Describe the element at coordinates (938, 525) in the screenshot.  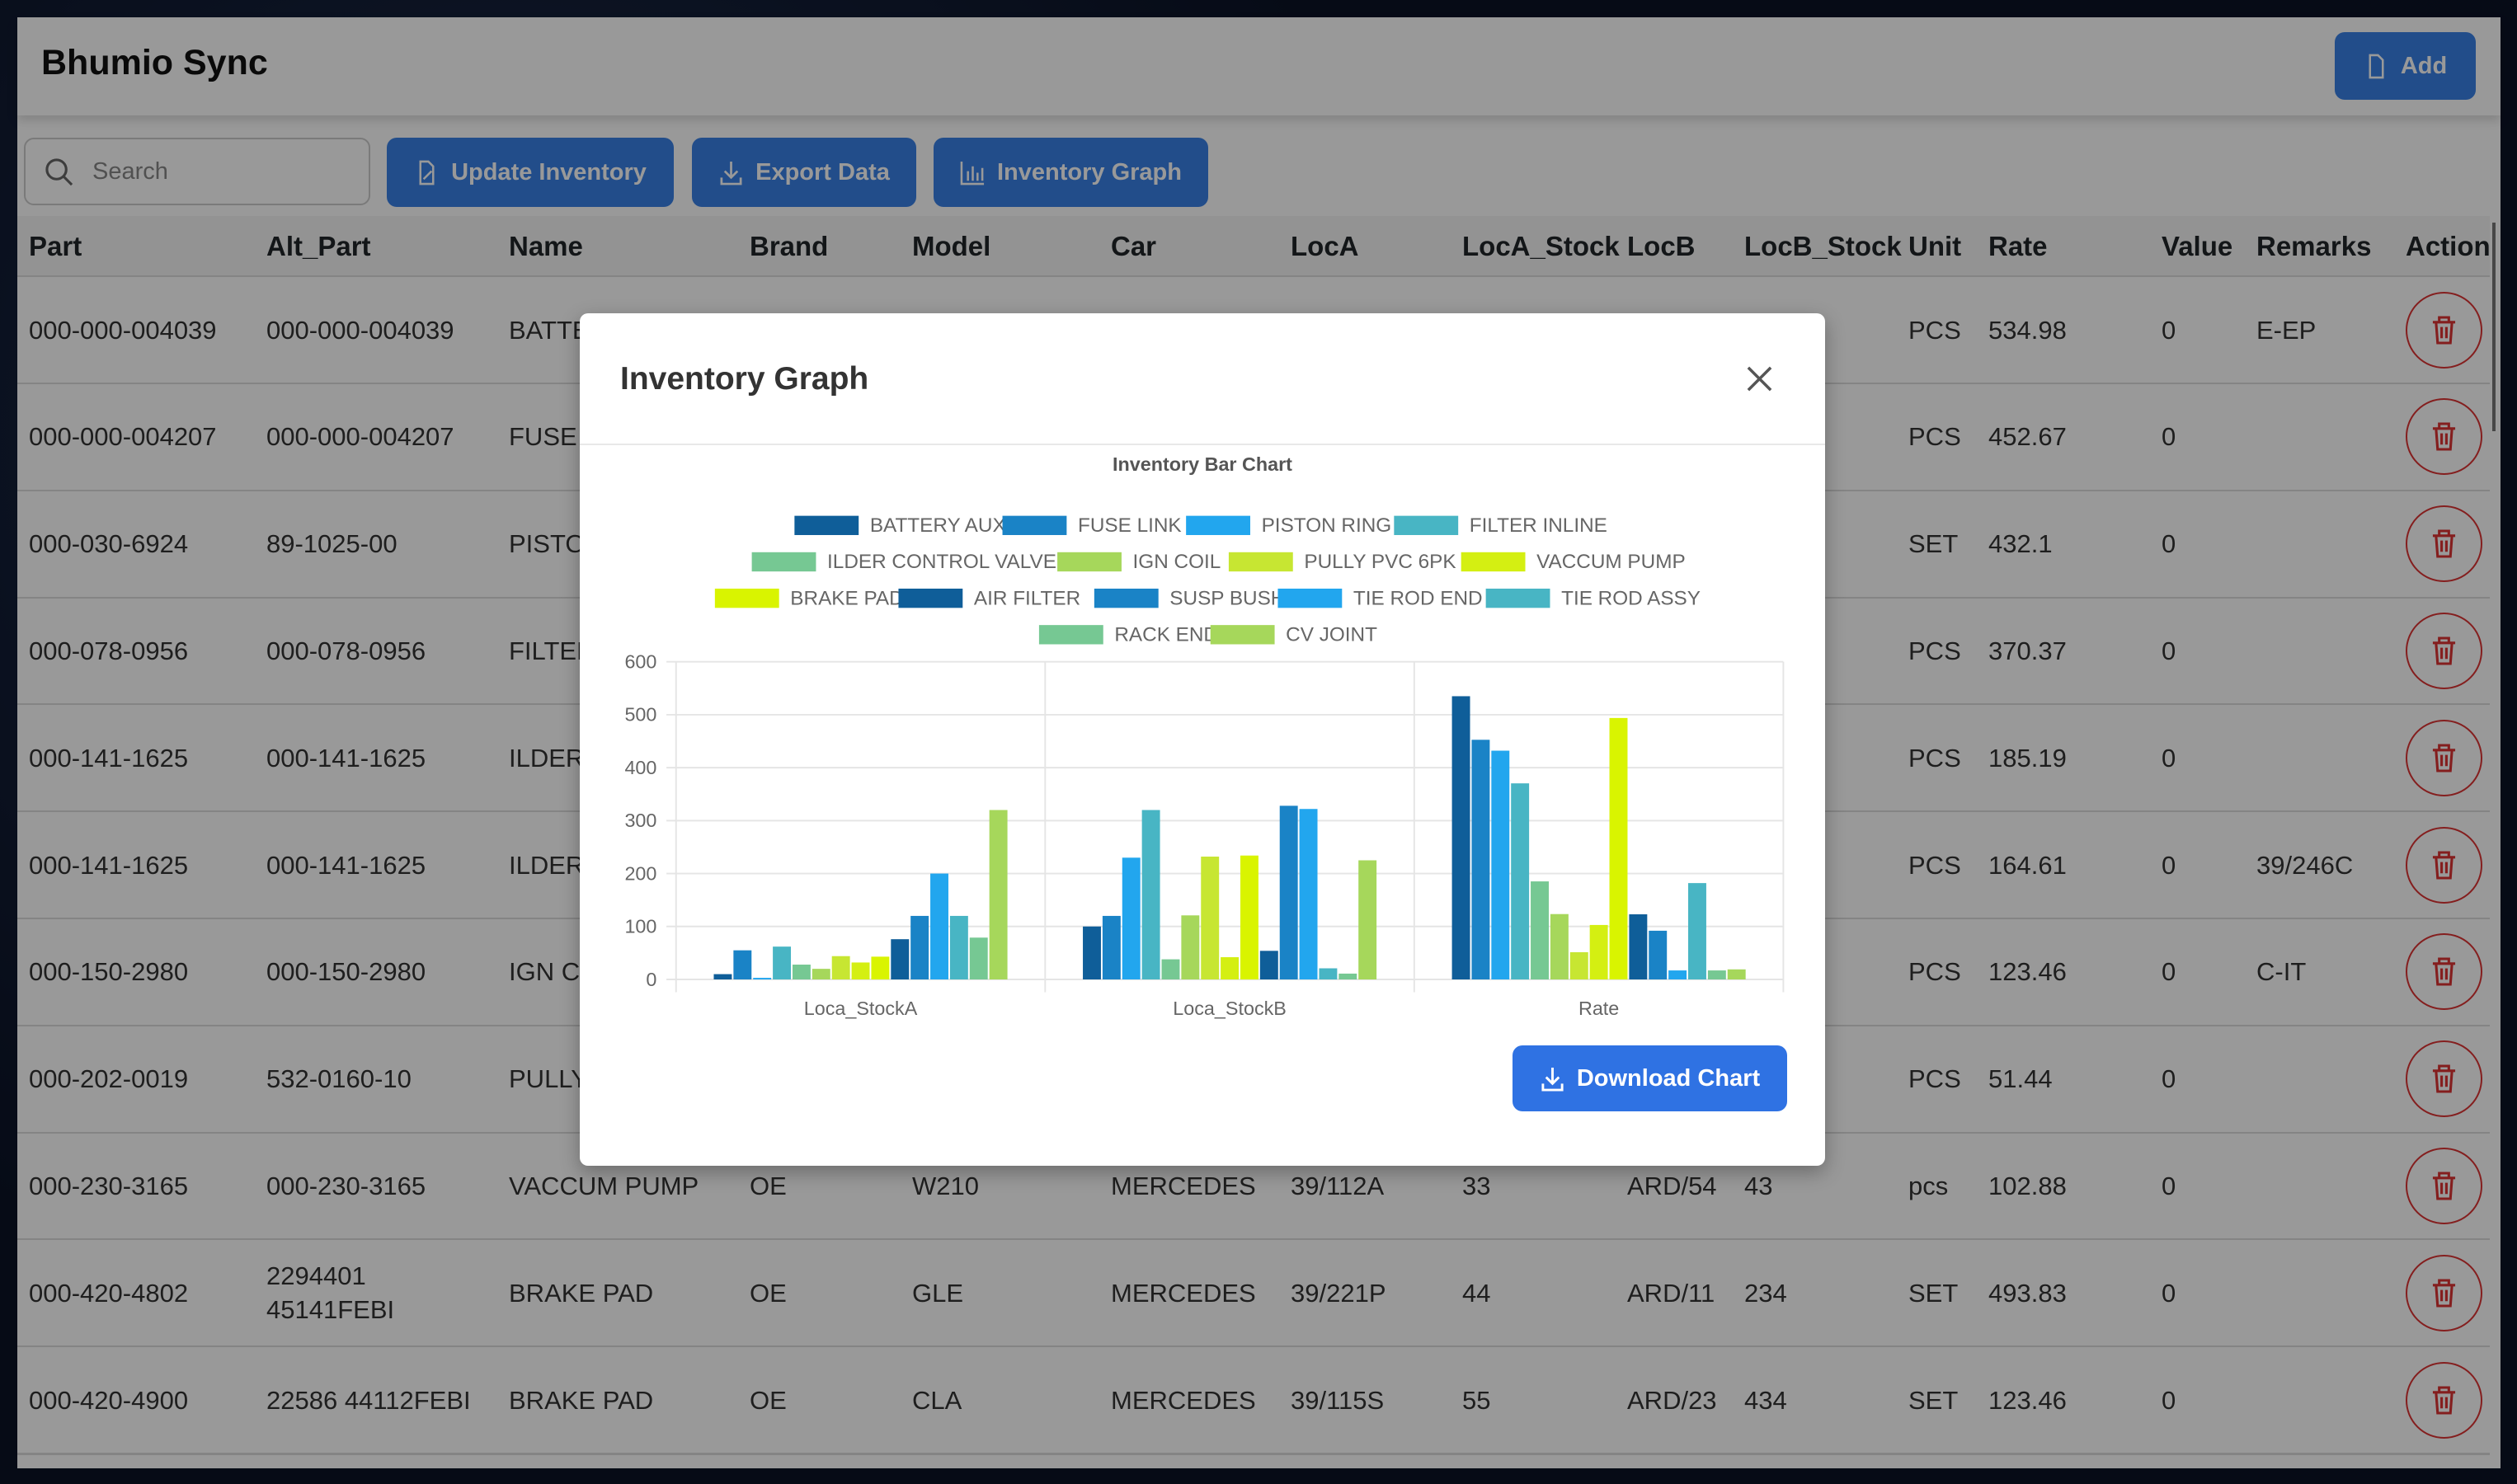
I see `legend-label: BATTERY AUX` at that location.